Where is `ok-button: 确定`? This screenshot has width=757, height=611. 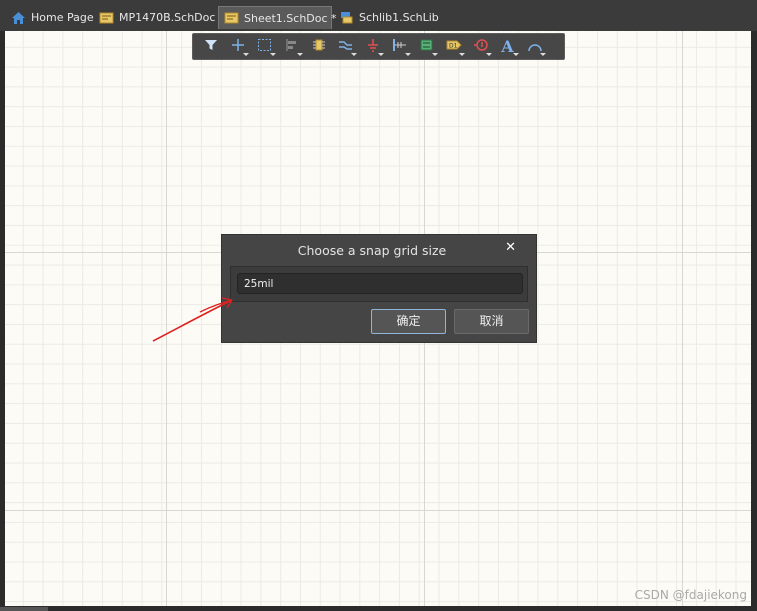 ok-button: 确定 is located at coordinates (408, 321).